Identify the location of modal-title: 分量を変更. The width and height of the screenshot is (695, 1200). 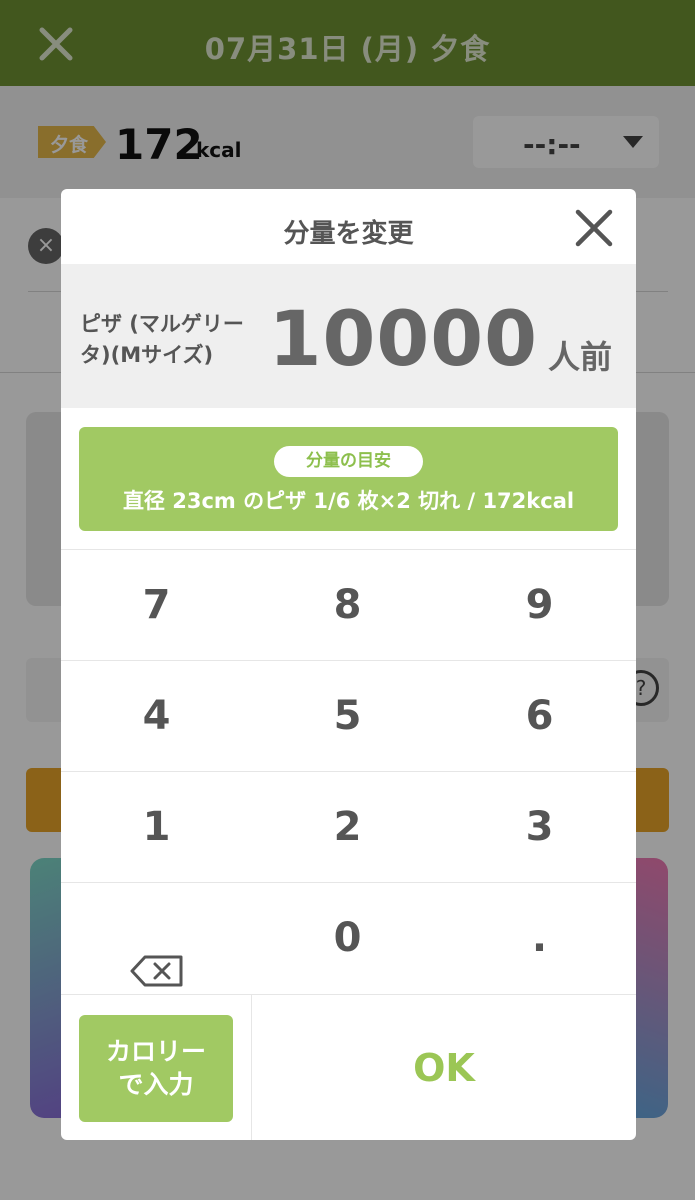
(348, 234).